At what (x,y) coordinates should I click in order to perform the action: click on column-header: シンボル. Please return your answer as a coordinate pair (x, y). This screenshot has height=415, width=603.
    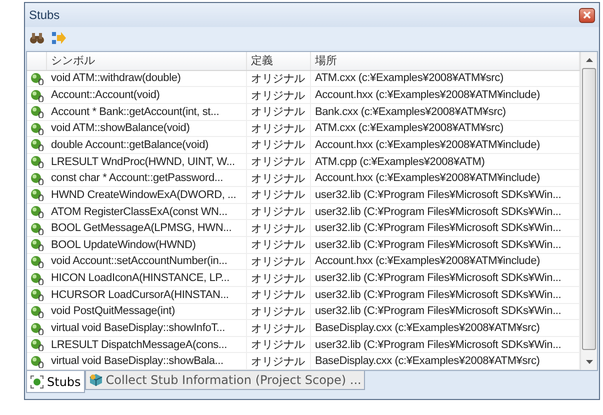
    Looking at the image, I should click on (147, 61).